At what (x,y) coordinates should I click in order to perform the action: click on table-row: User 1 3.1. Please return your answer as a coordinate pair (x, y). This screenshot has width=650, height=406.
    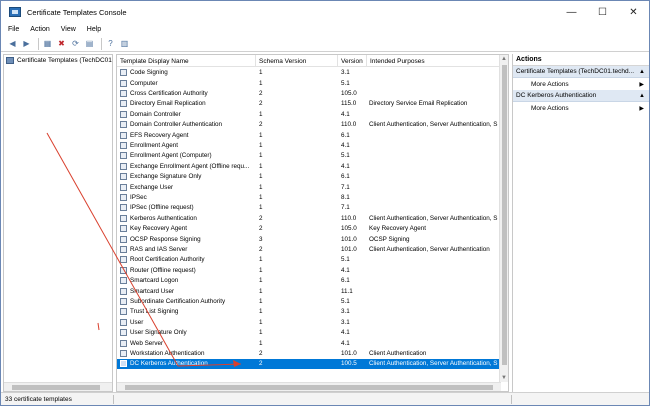
    Looking at the image, I should click on (308, 322).